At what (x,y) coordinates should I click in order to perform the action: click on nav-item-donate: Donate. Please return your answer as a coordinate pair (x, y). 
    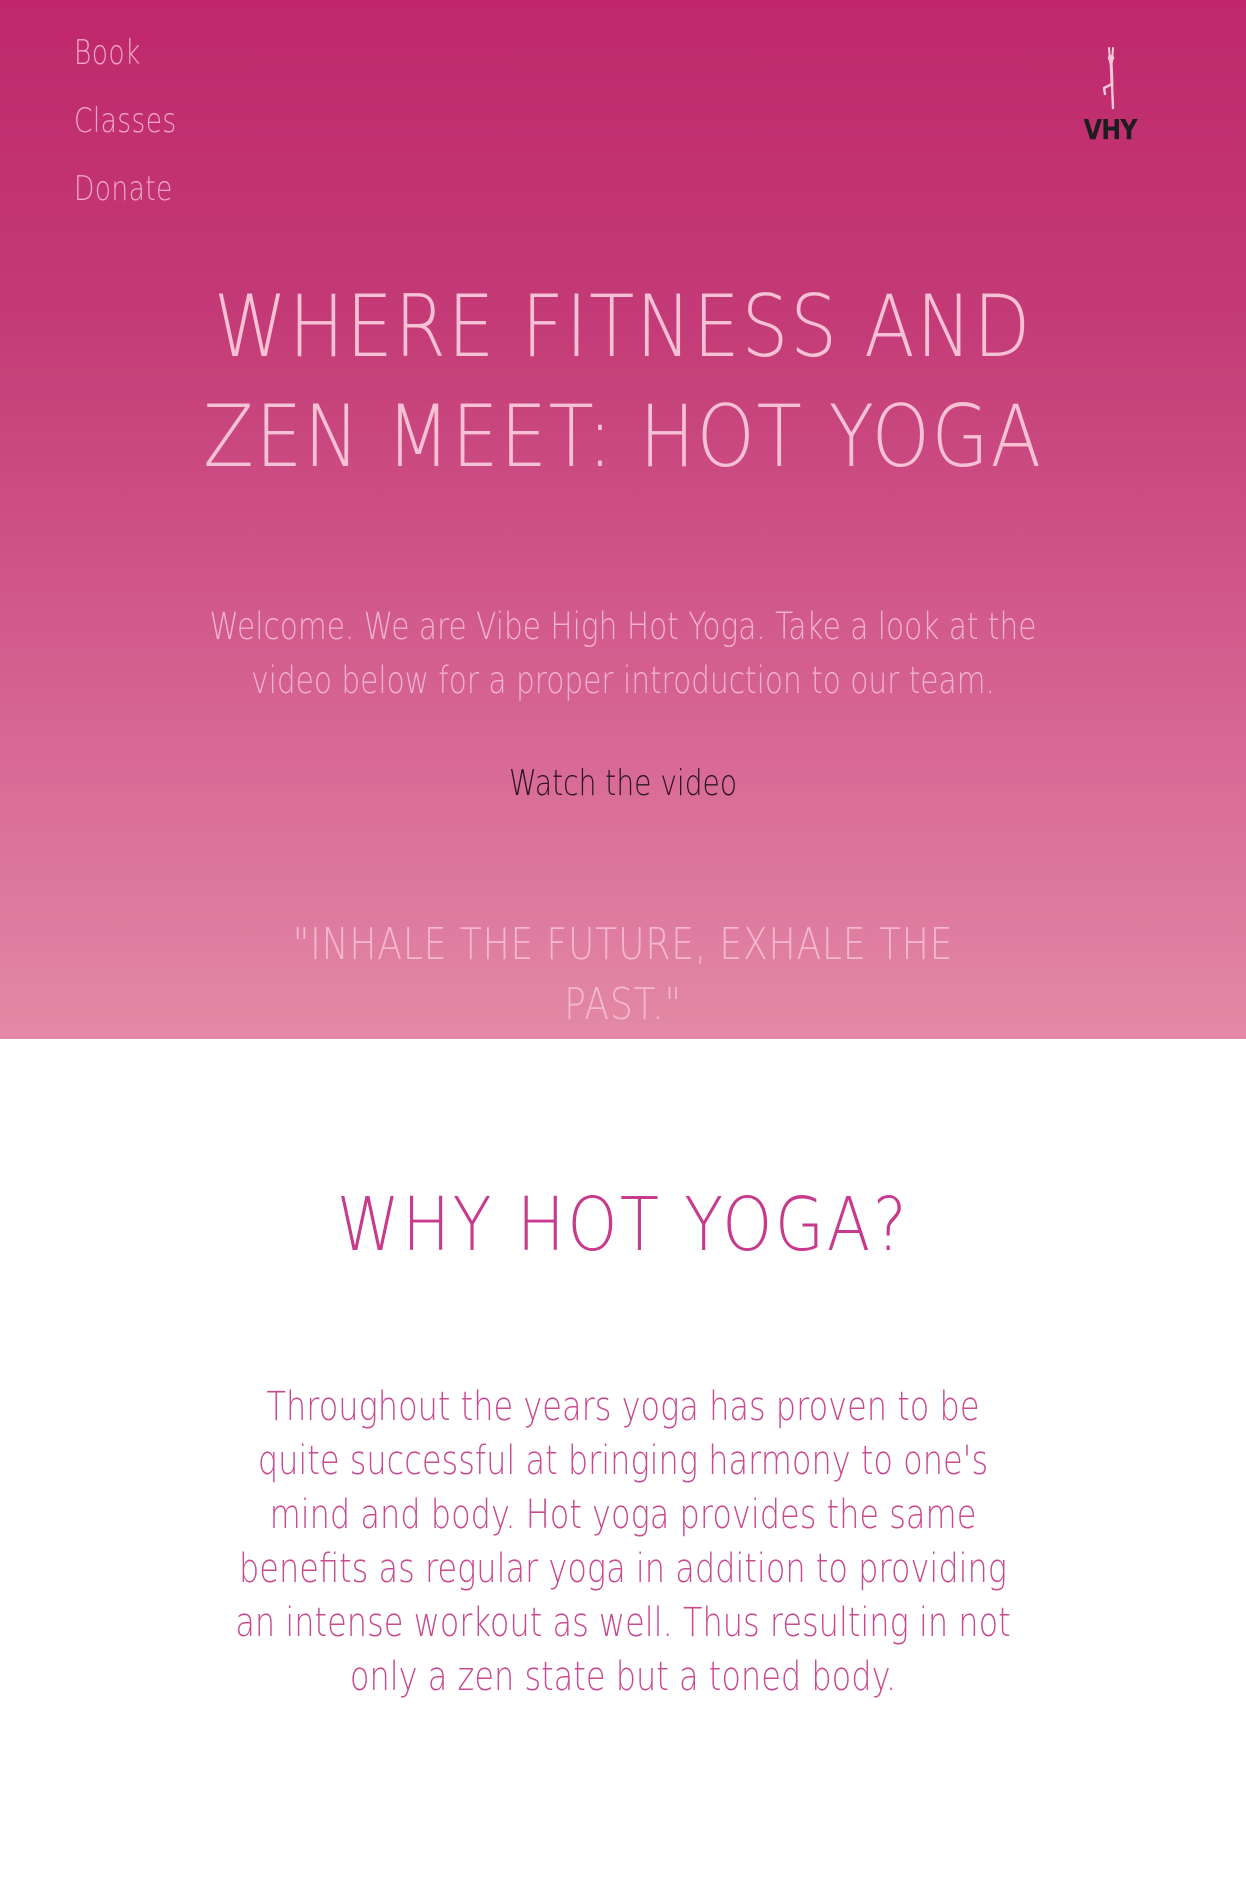
    Looking at the image, I should click on (125, 192).